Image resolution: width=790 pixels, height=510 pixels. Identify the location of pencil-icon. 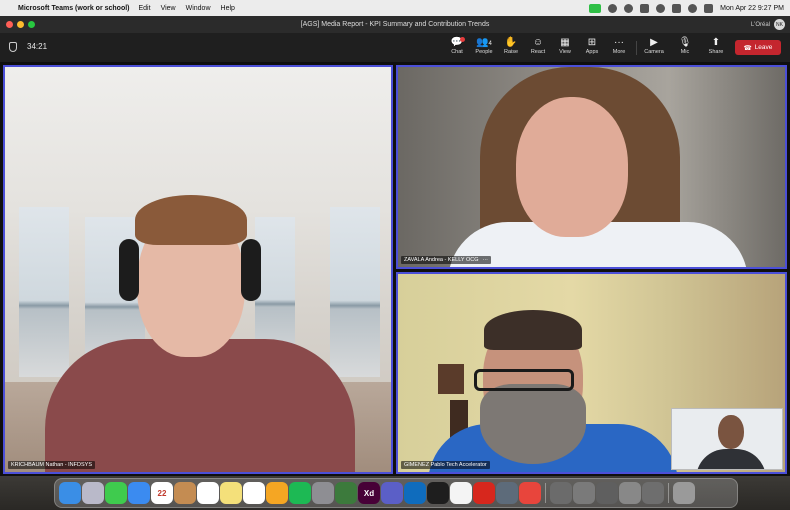
(277, 493).